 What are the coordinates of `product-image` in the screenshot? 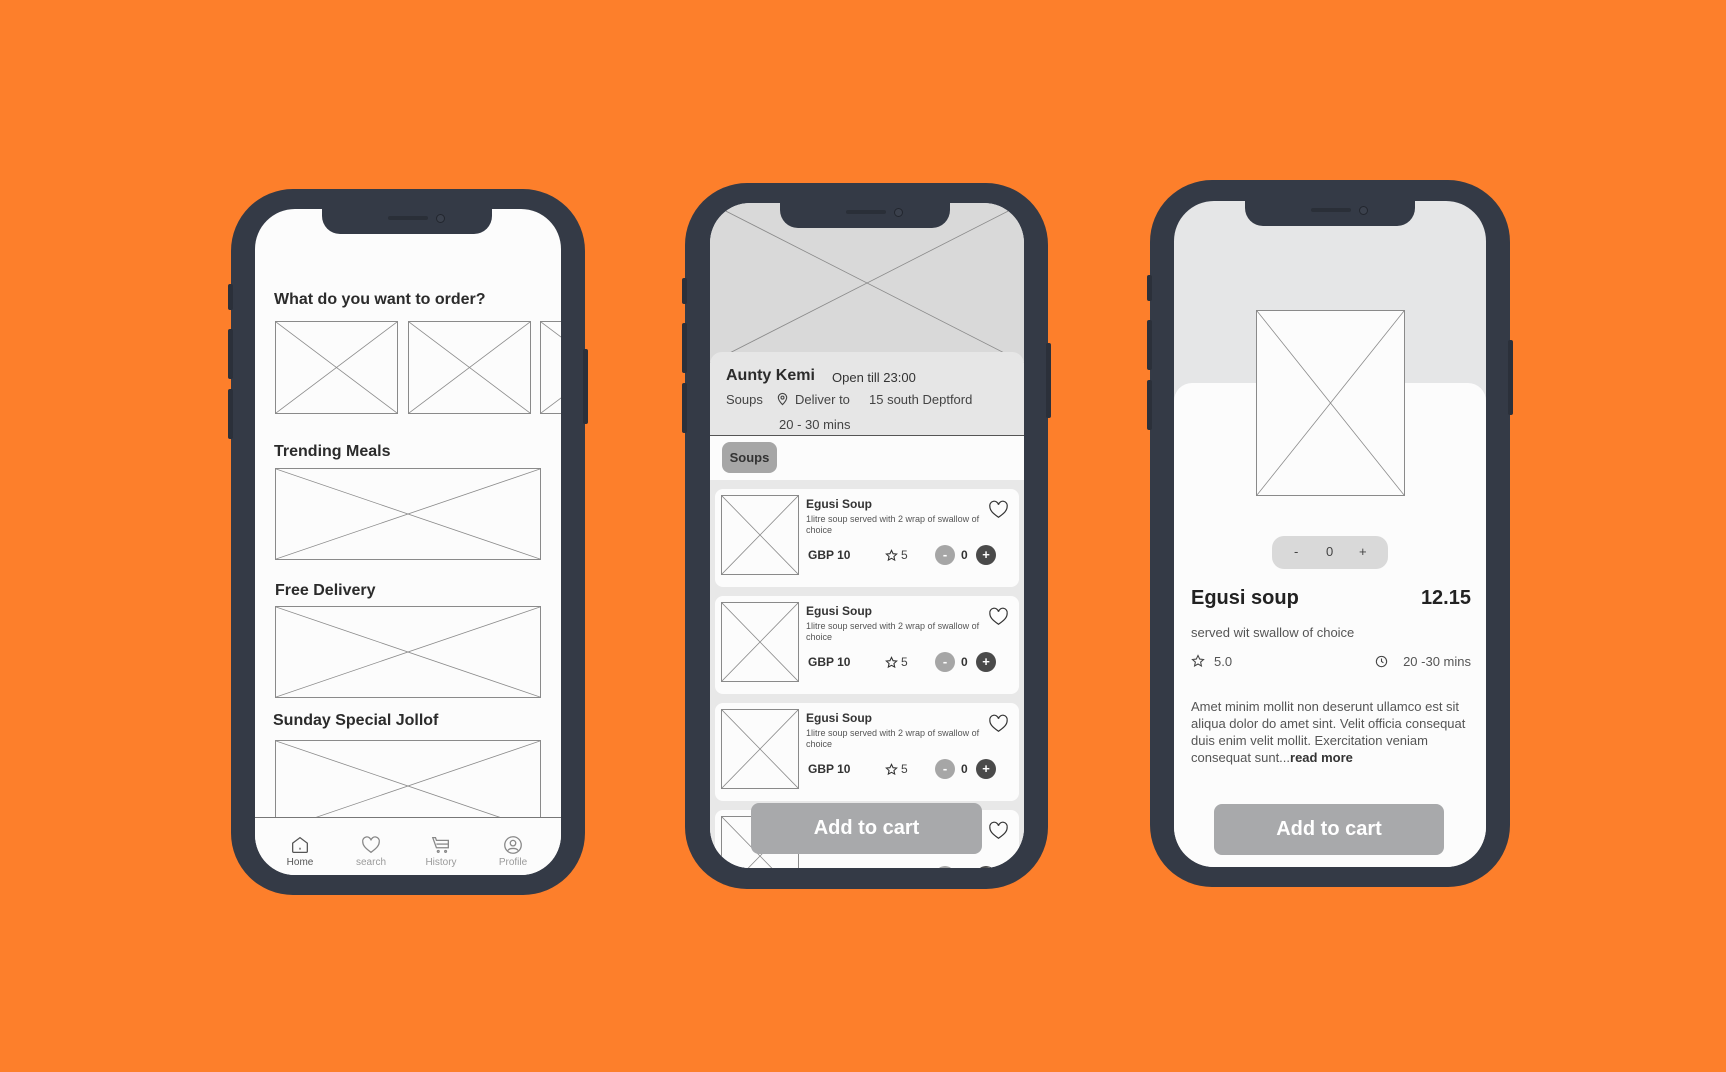 It's located at (1330, 403).